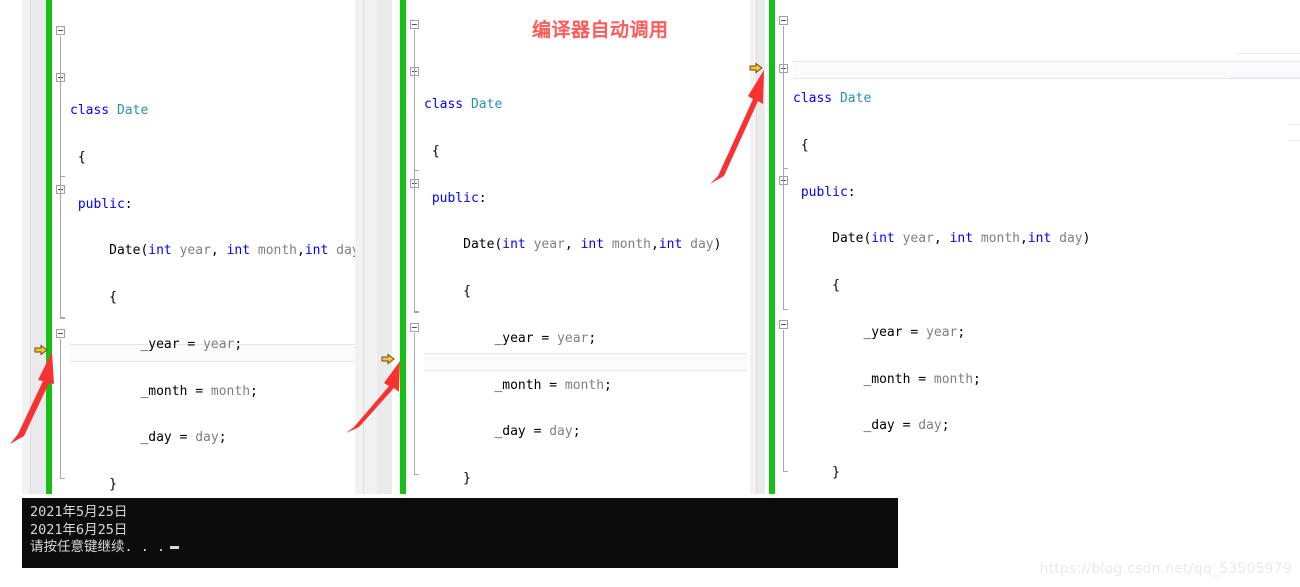 This screenshot has height=587, width=1300. Describe the element at coordinates (460, 548) in the screenshot. I see `console-line-with-cursor: 请按任意键继续. . .` at that location.